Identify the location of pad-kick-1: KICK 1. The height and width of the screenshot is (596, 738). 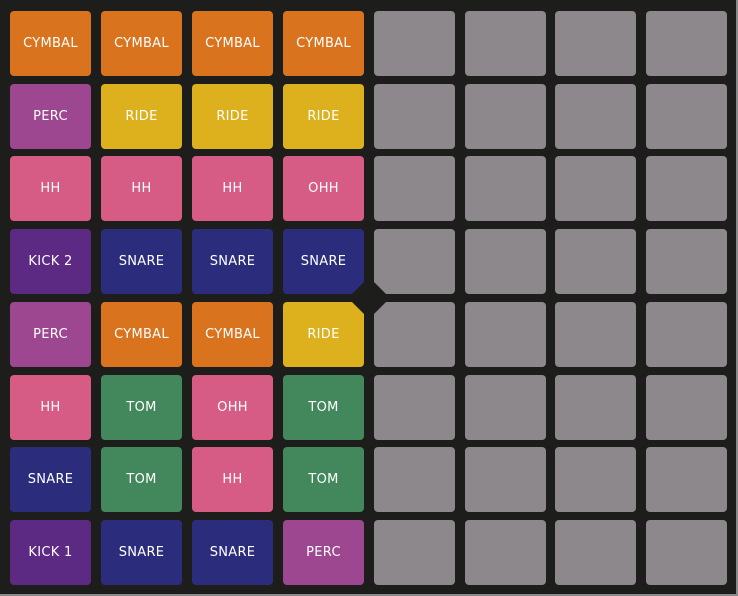
(50, 552).